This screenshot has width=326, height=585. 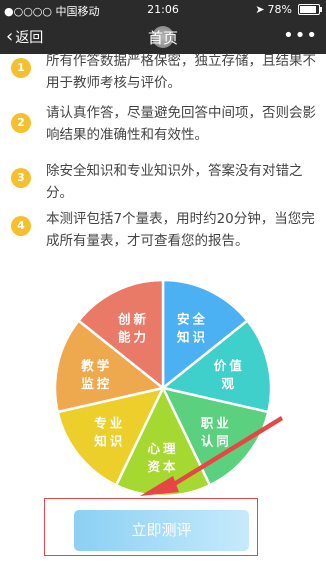 What do you see at coordinates (310, 9) in the screenshot?
I see `battery-icon` at bounding box center [310, 9].